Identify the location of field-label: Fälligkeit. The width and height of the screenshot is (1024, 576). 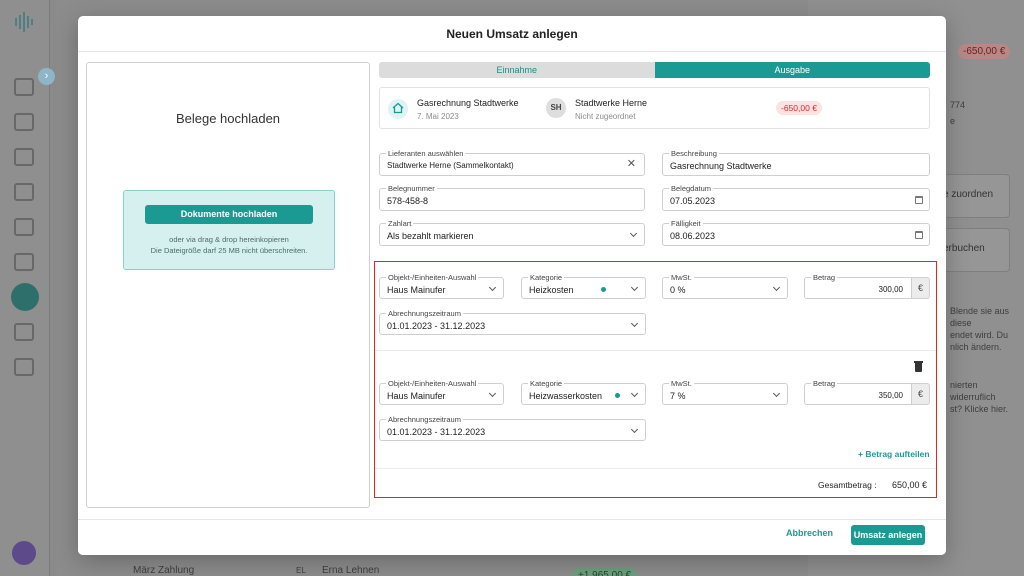
(686, 223).